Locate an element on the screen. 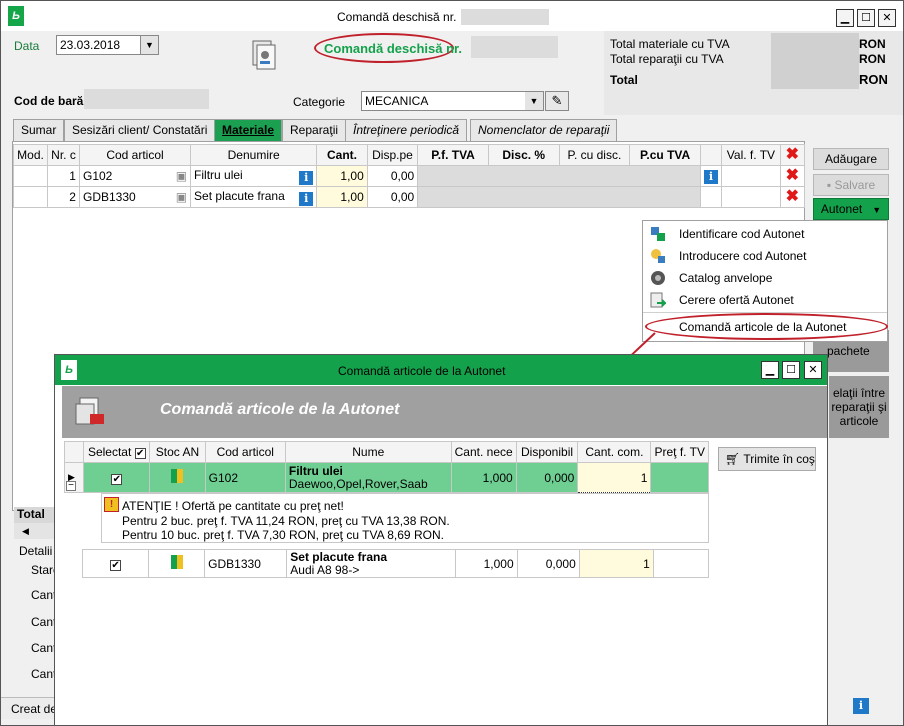 This screenshot has height=726, width=904. barcode-field is located at coordinates (146, 99).